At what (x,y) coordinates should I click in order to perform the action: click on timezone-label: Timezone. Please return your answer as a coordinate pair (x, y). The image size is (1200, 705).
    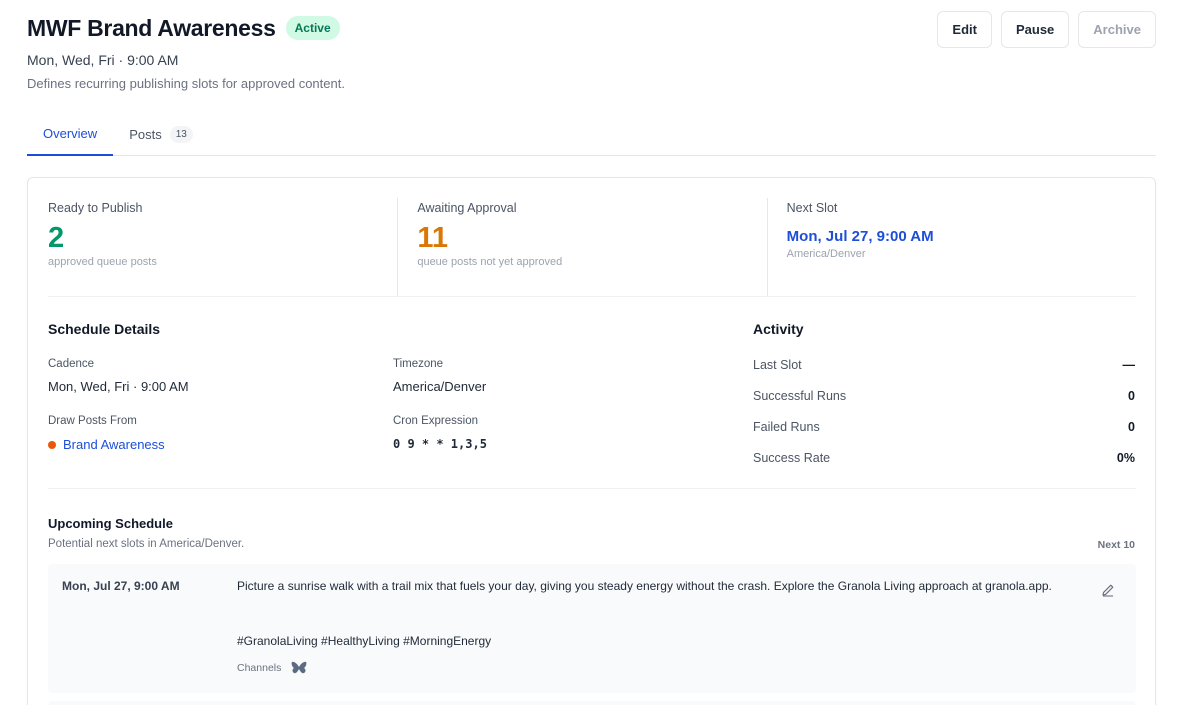
    Looking at the image, I should click on (418, 364).